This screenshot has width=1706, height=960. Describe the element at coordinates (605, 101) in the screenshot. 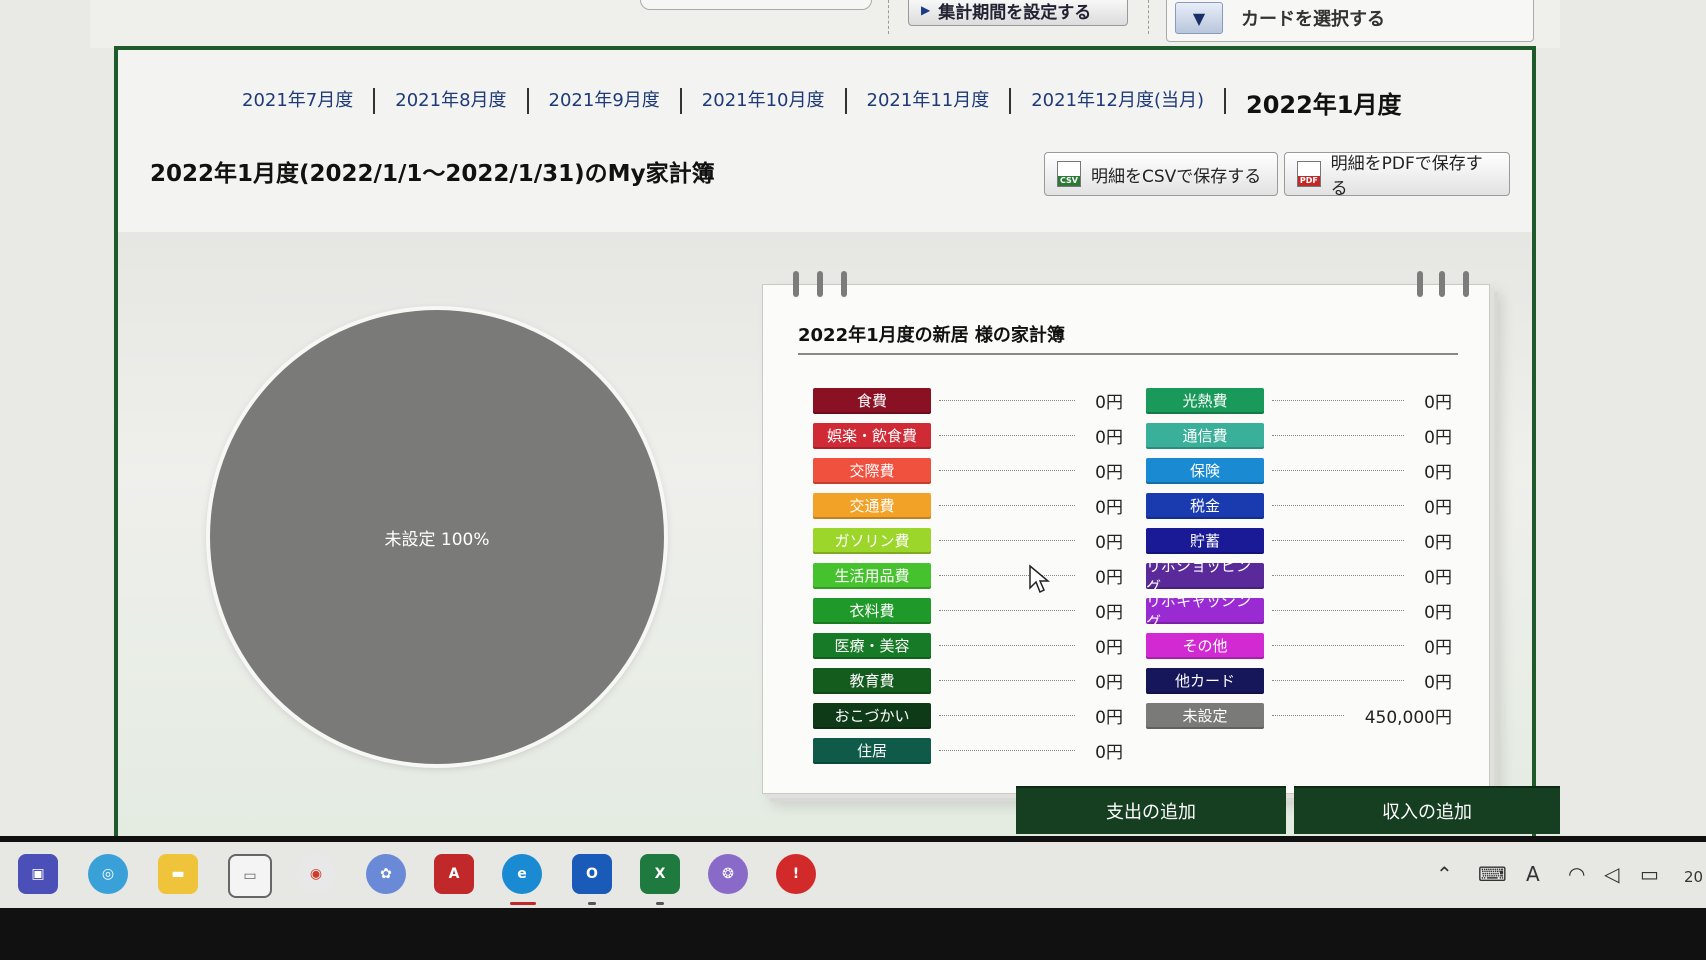

I see `month-tab-2021-09: 2021年9月度` at that location.